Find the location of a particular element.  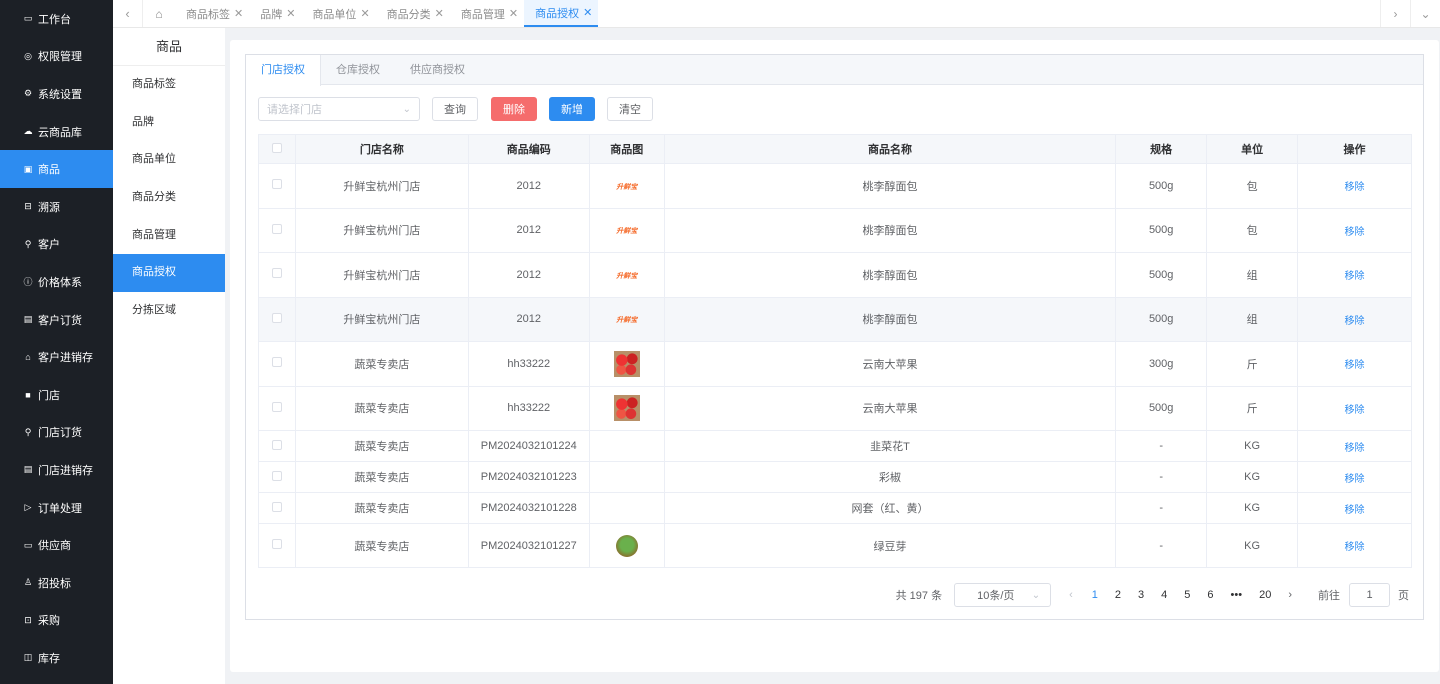

sidebar-item-10: ■ 门店 is located at coordinates (56, 395).